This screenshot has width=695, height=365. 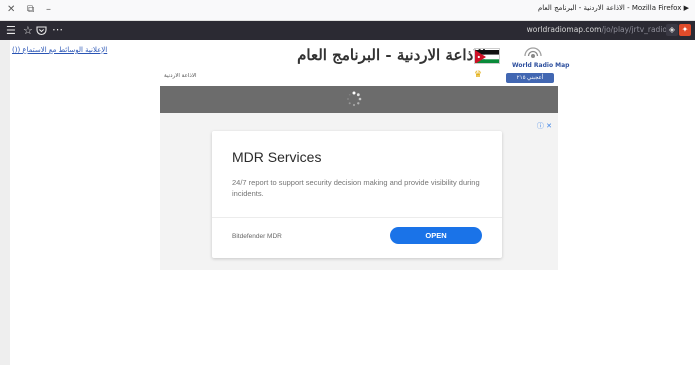 I want to click on facebook-like-button: أعجبني ٢١٥, so click(x=530, y=78).